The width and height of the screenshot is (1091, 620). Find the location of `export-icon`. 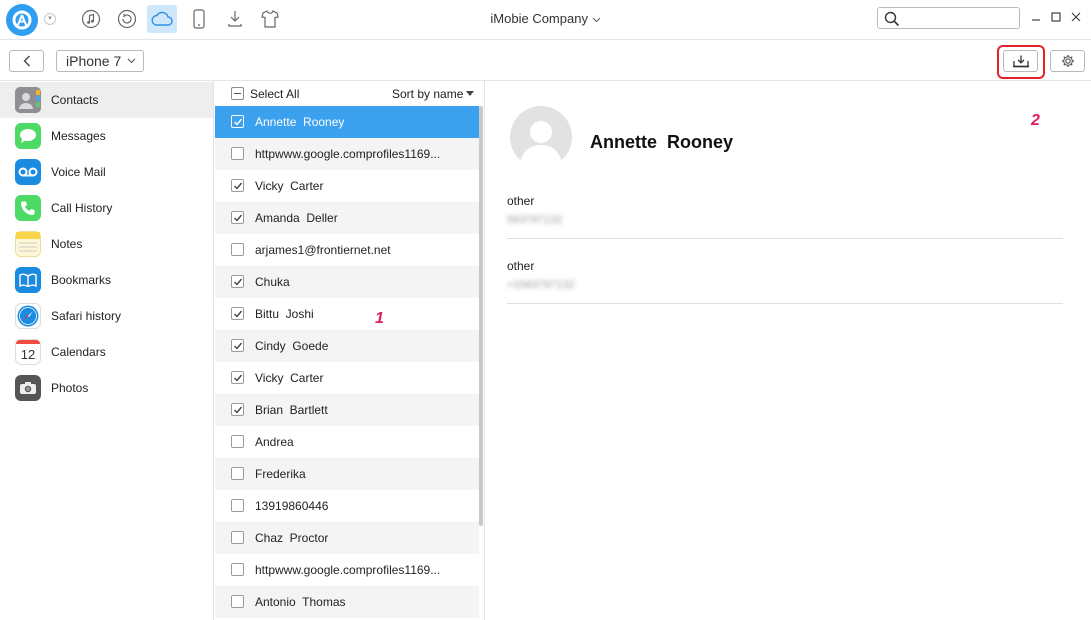

export-icon is located at coordinates (1020, 61).